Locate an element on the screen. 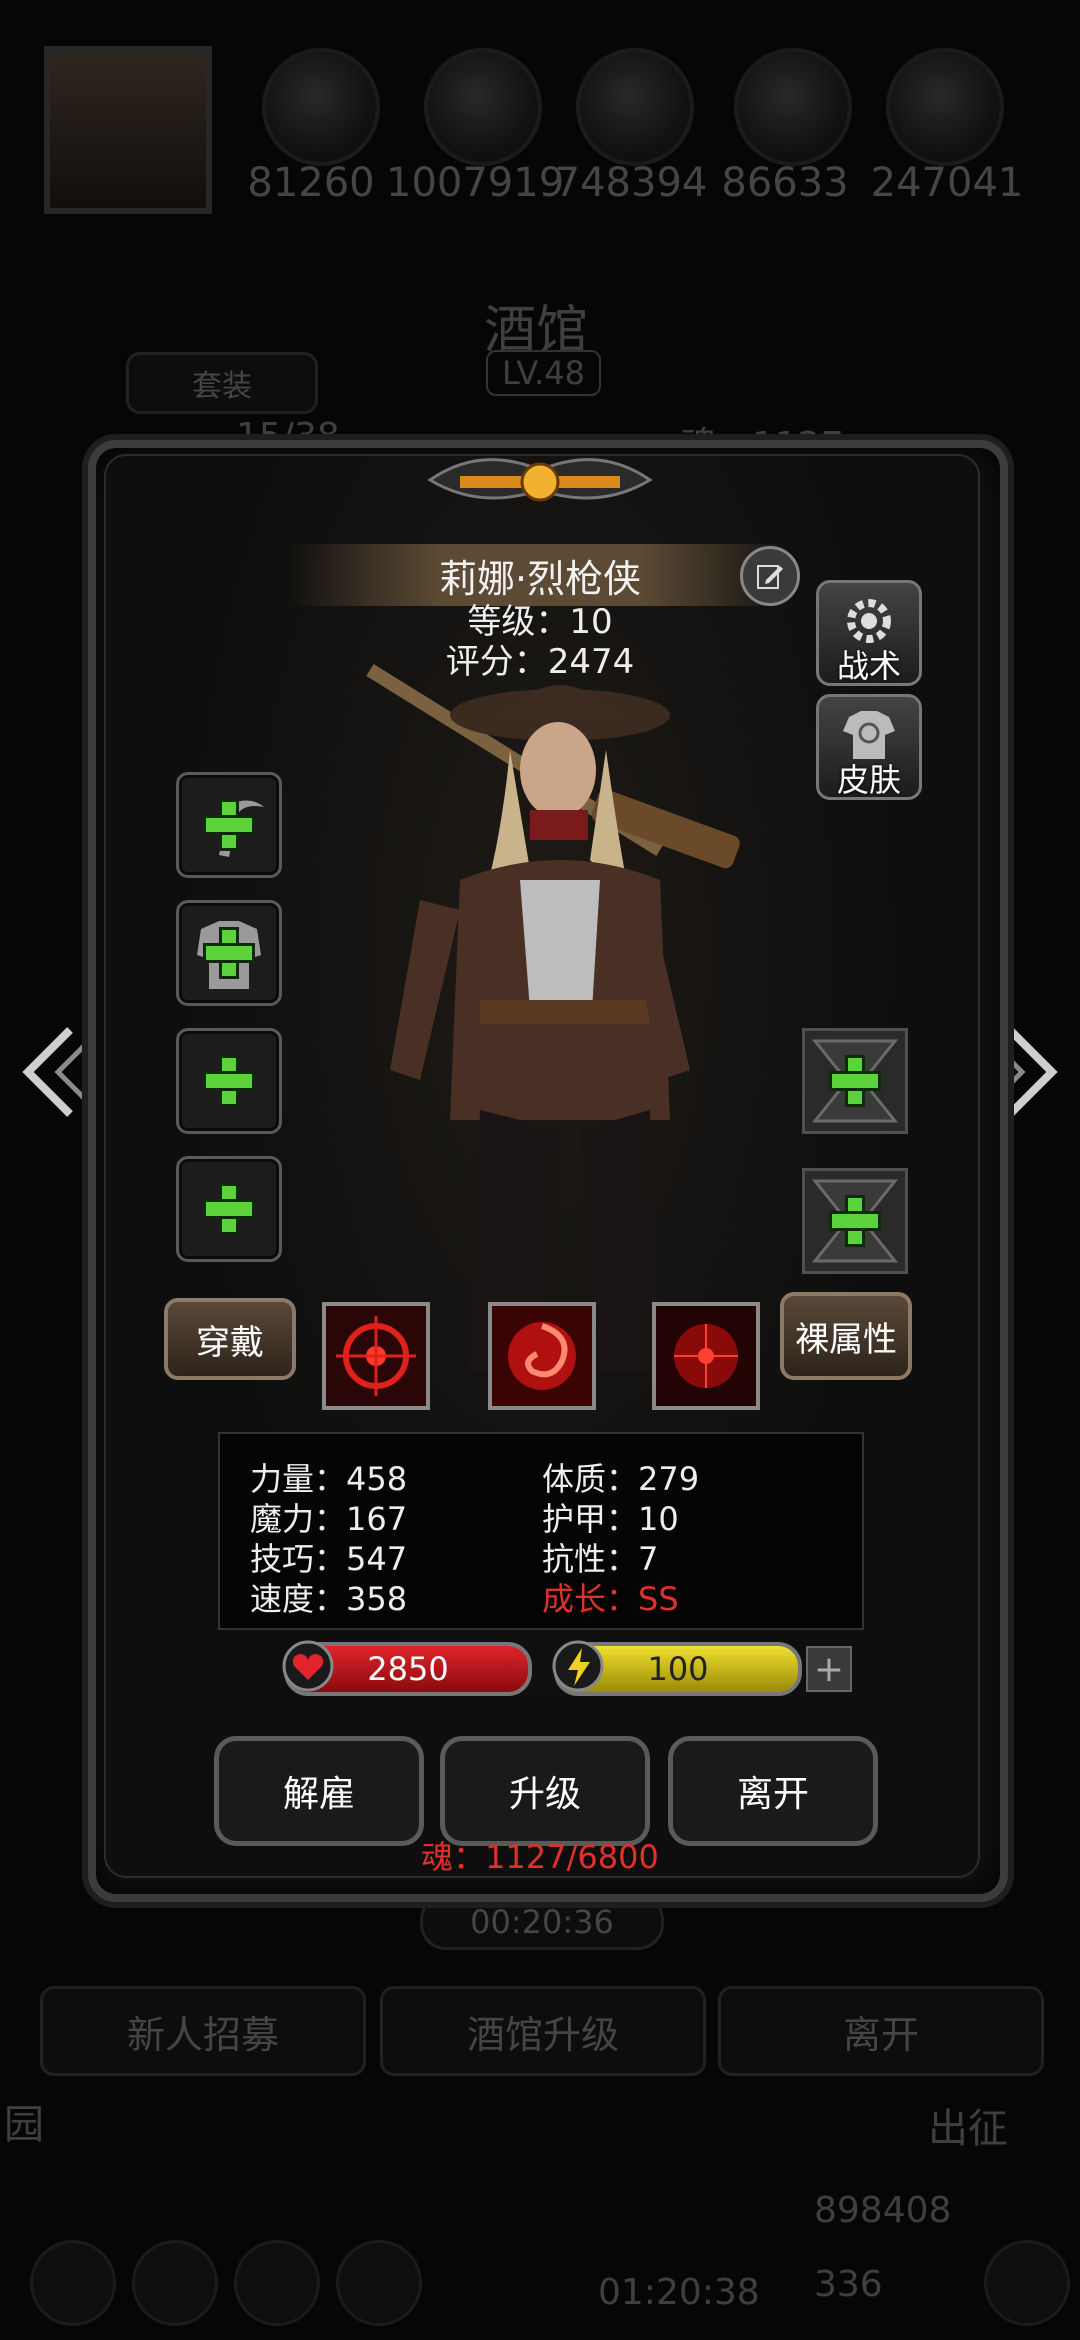 The height and width of the screenshot is (2340, 1080). rename-button is located at coordinates (770, 576).